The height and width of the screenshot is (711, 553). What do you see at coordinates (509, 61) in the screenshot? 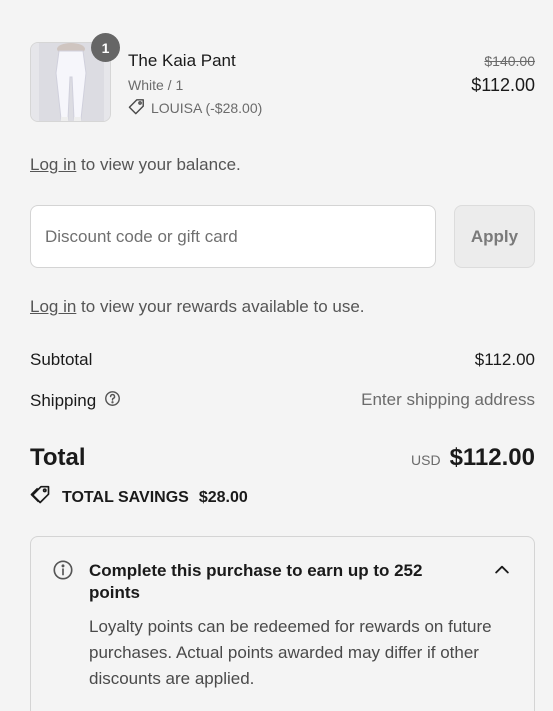
I see `product-original-price: $140.00` at bounding box center [509, 61].